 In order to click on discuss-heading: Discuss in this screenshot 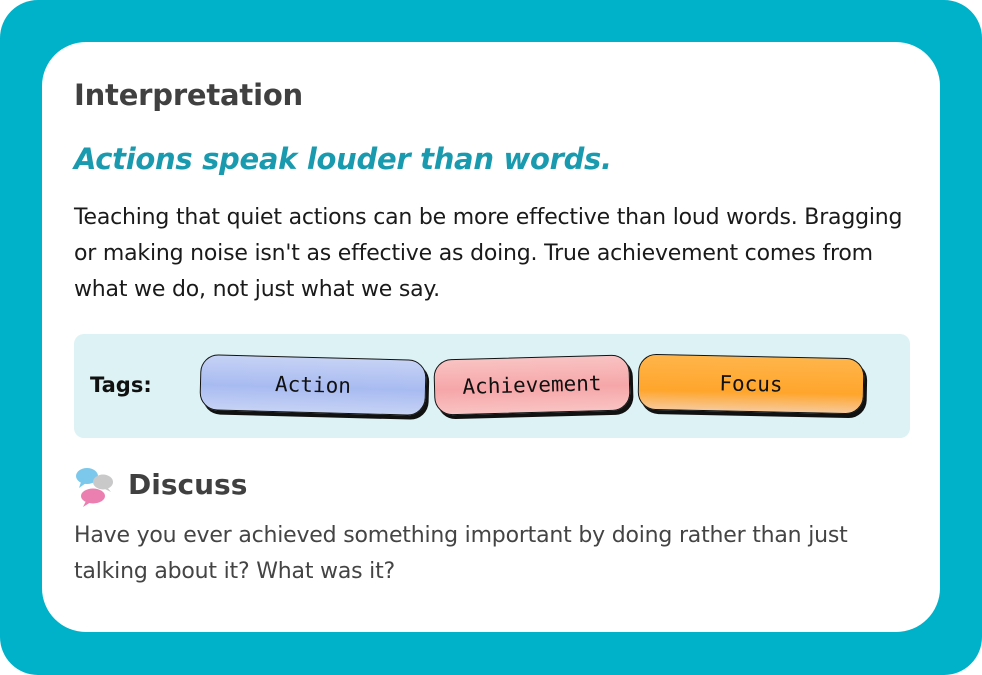, I will do `click(188, 484)`.